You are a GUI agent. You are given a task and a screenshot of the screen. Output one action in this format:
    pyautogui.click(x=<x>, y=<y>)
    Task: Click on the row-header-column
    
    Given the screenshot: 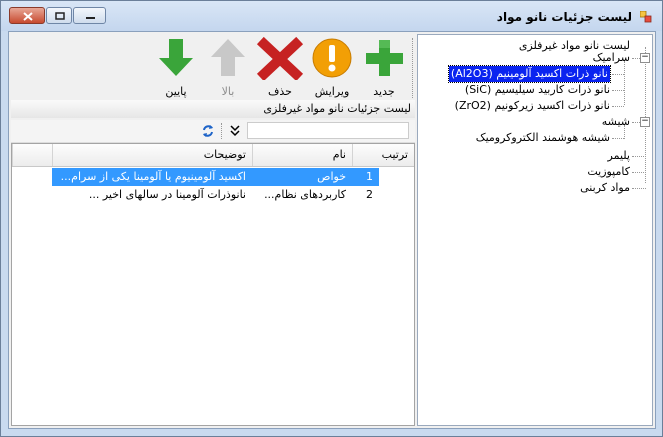 What is the action you would take?
    pyautogui.click(x=32, y=155)
    